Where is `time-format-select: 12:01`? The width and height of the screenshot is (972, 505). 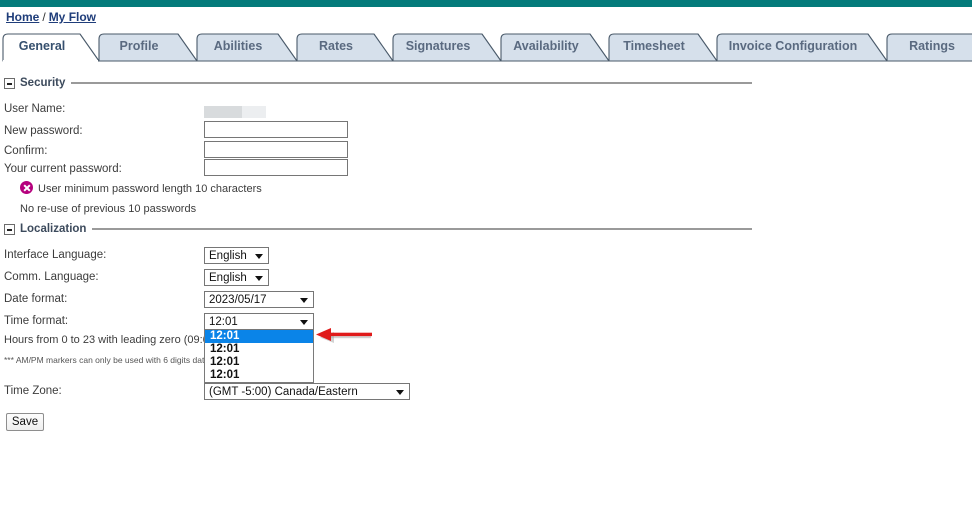
time-format-select: 12:01 is located at coordinates (259, 321).